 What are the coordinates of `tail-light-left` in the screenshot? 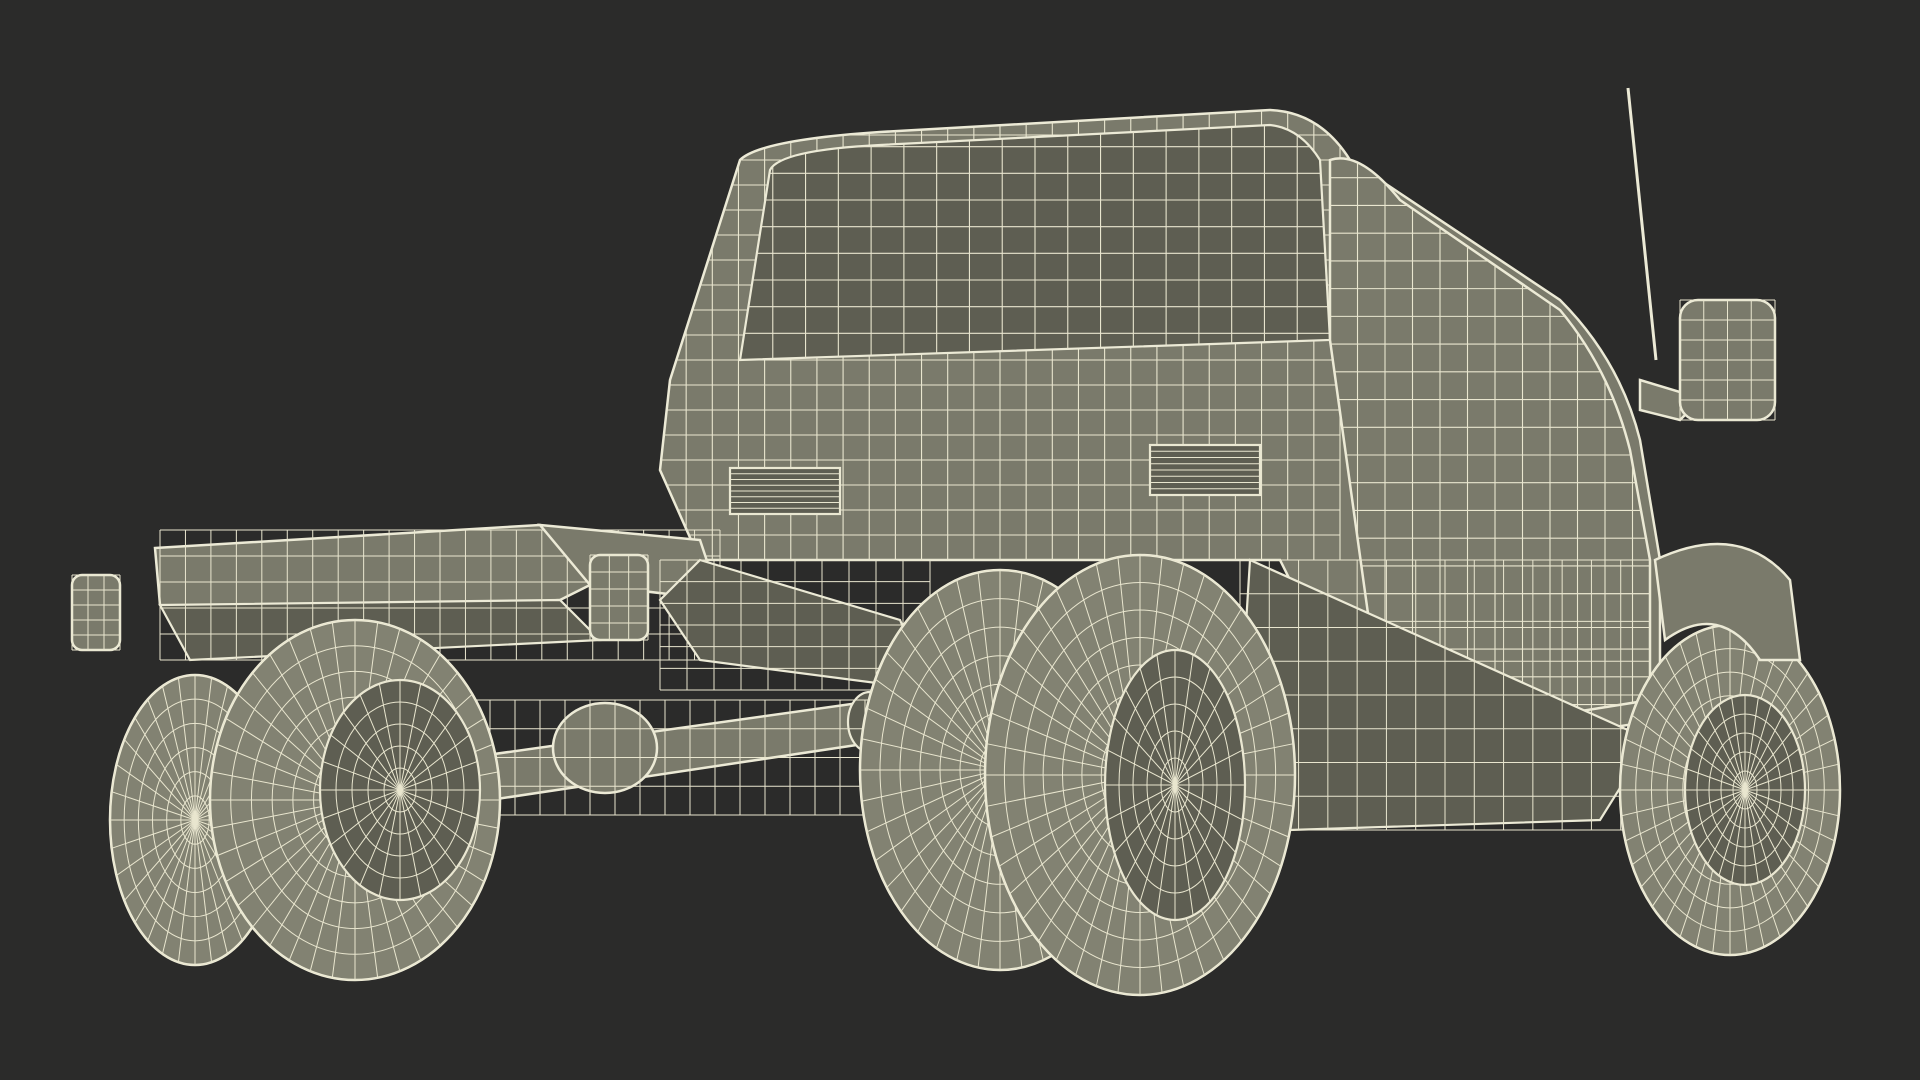 It's located at (96, 612).